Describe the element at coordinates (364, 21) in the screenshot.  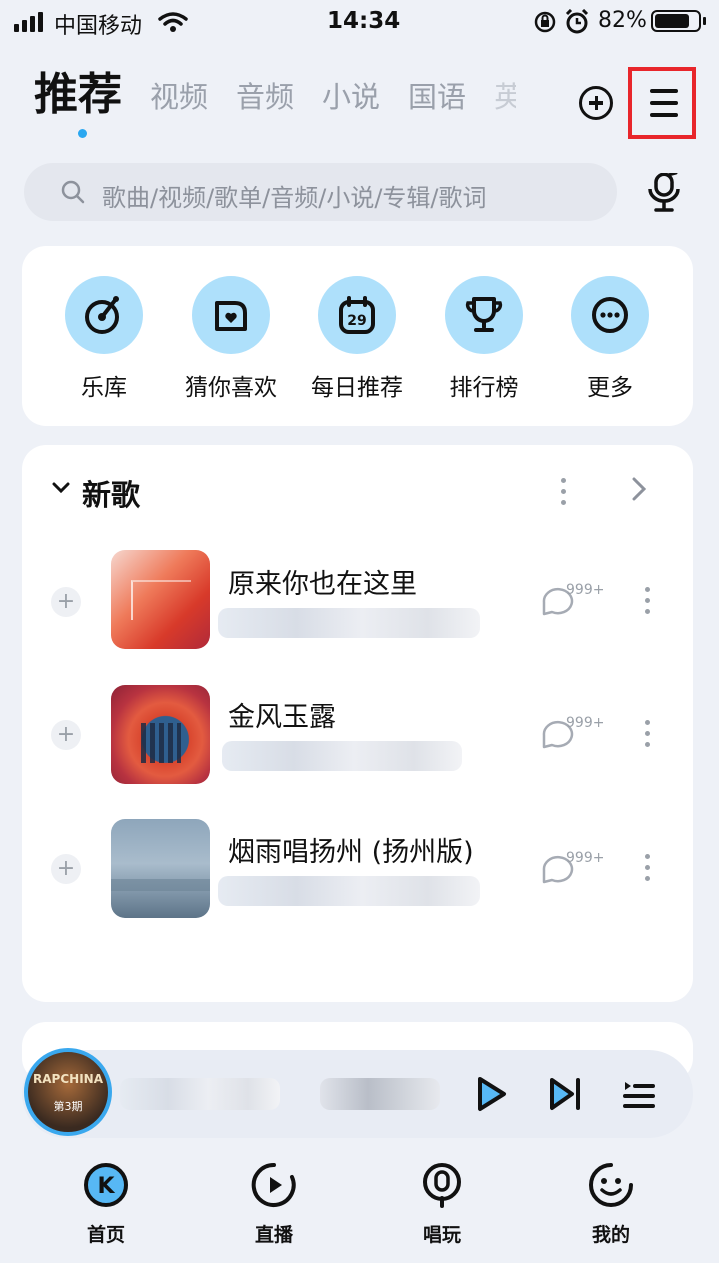
I see `clock: 14:34` at that location.